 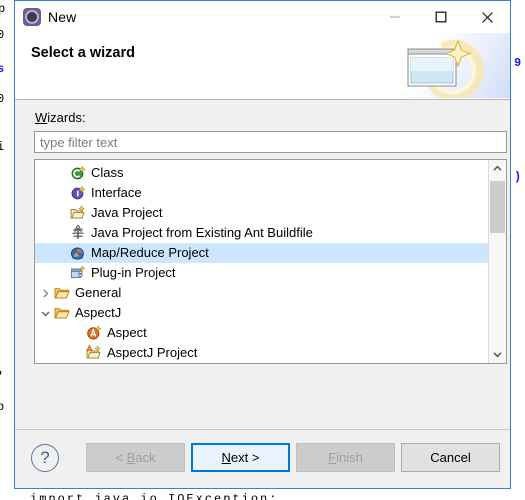 I want to click on tree-item-label: AspectJ Project, so click(x=152, y=352).